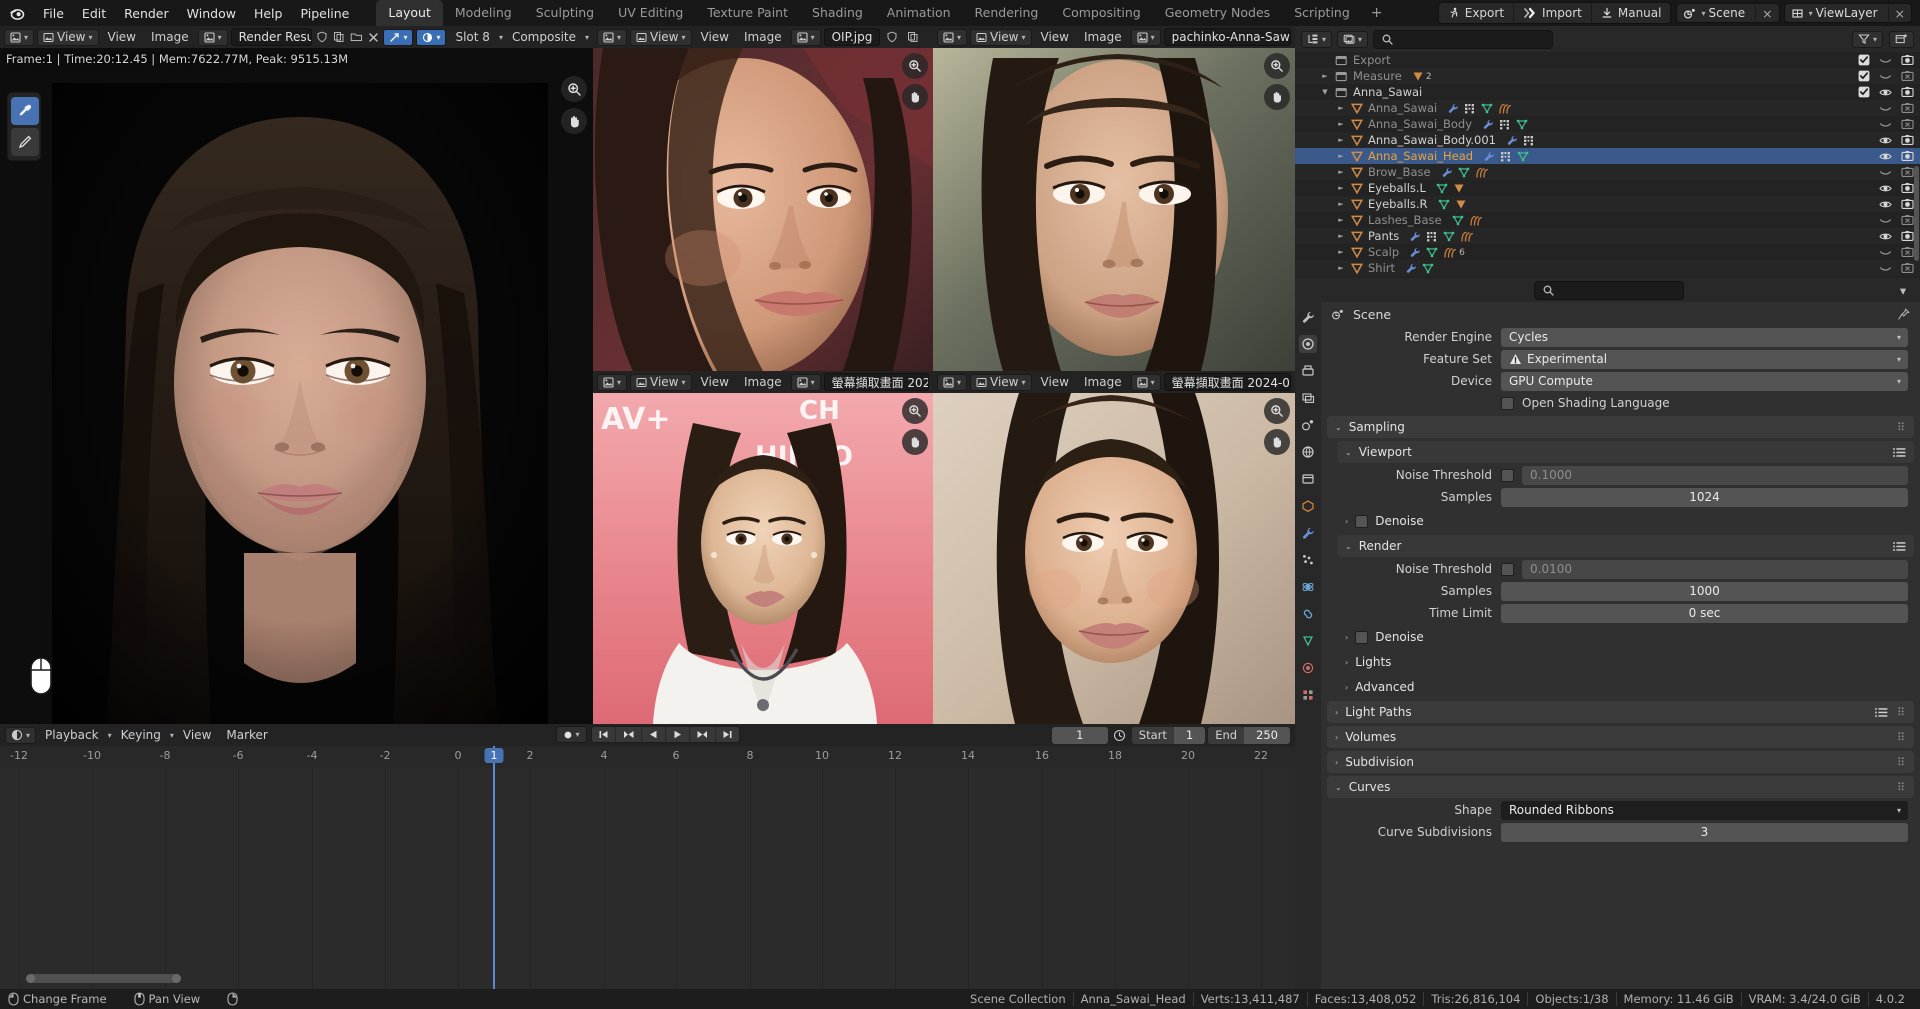 The width and height of the screenshot is (1920, 1009). I want to click on properties-tab-texture-properties, so click(1308, 695).